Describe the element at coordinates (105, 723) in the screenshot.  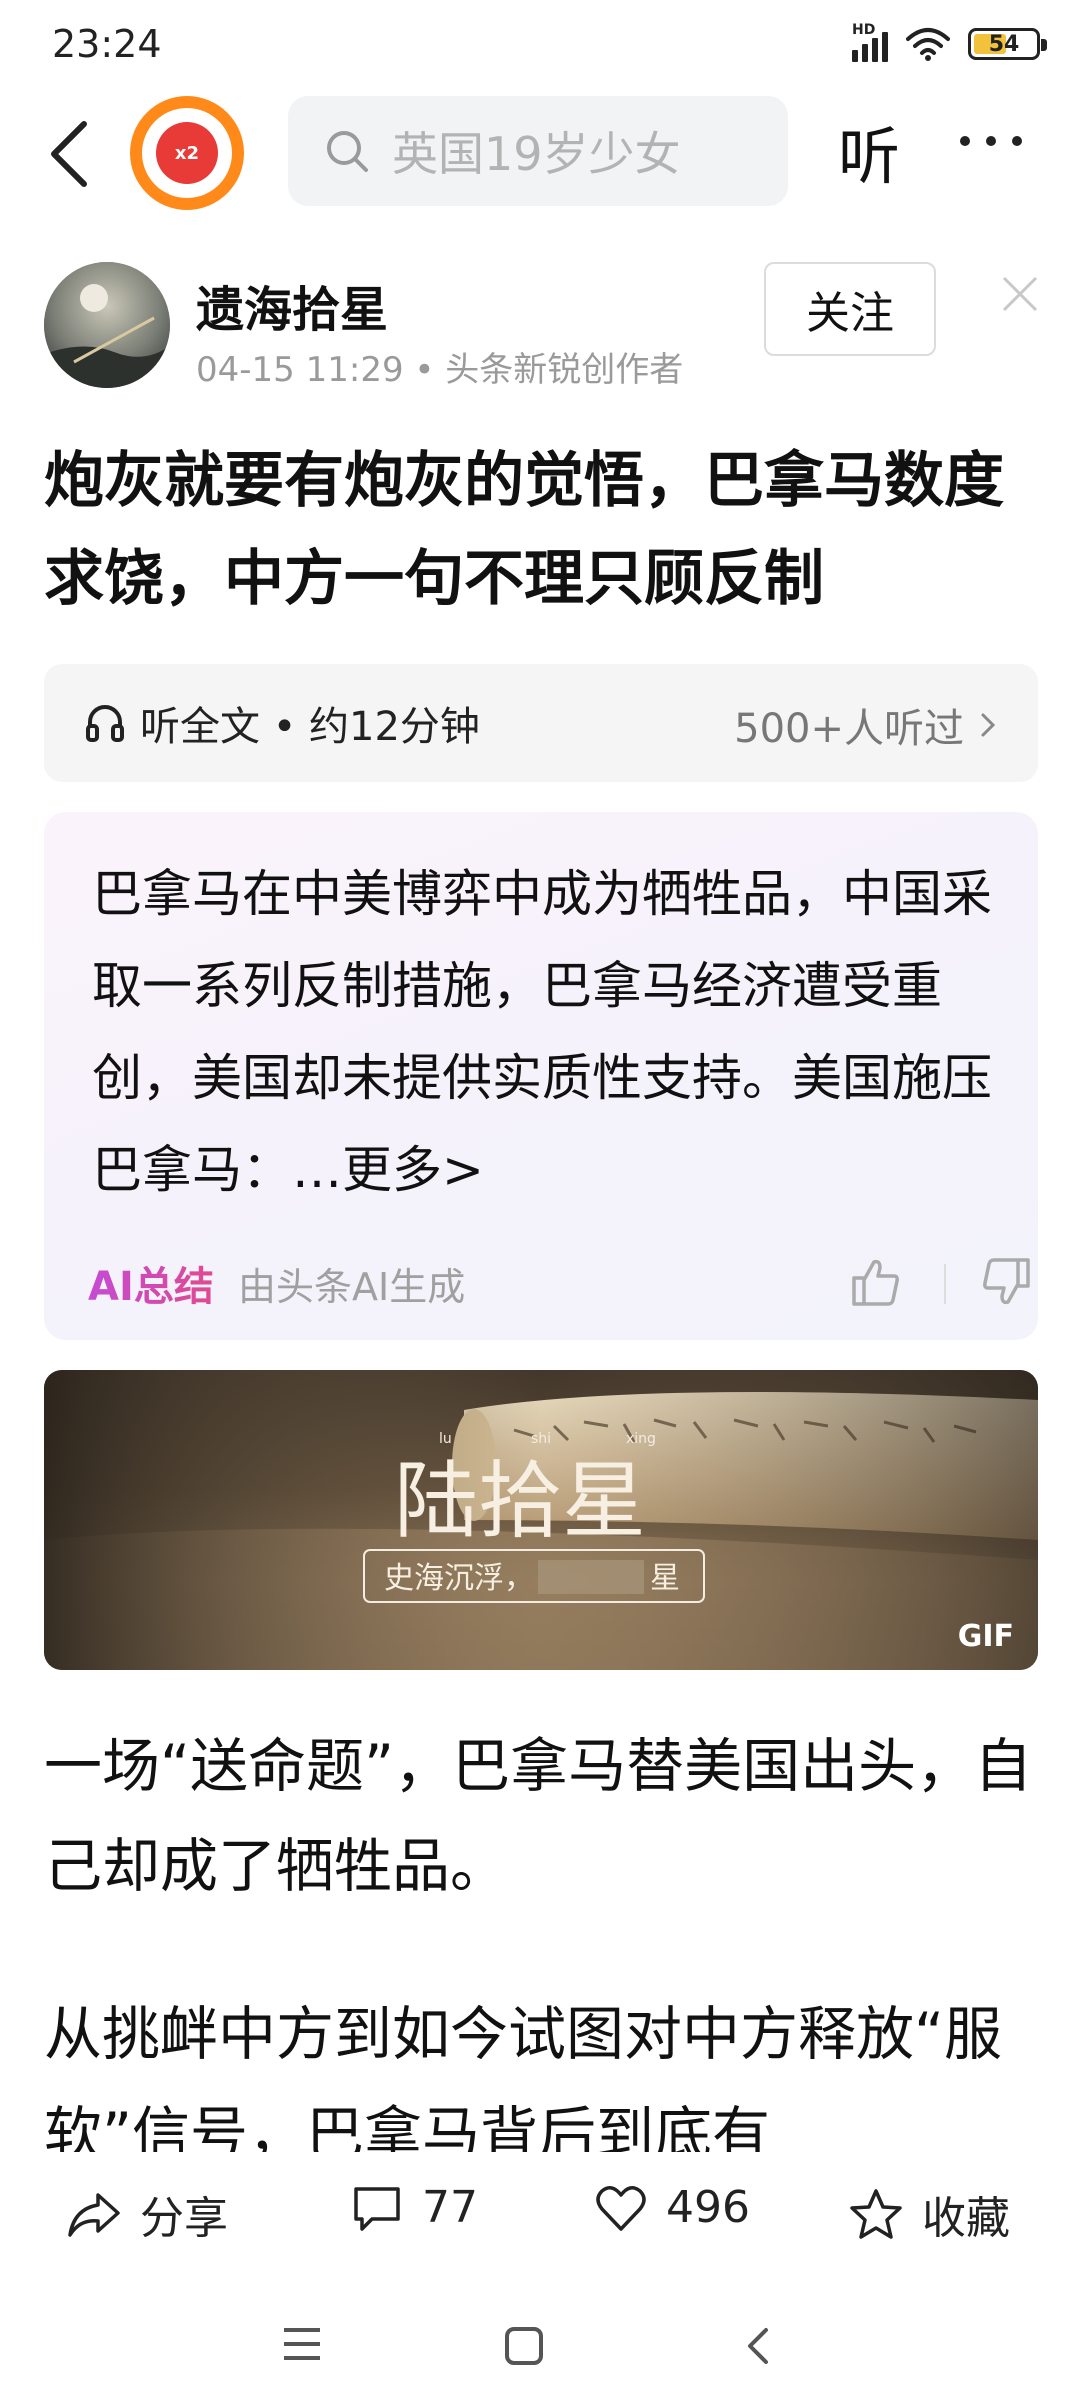
I see `headphones-icon` at that location.